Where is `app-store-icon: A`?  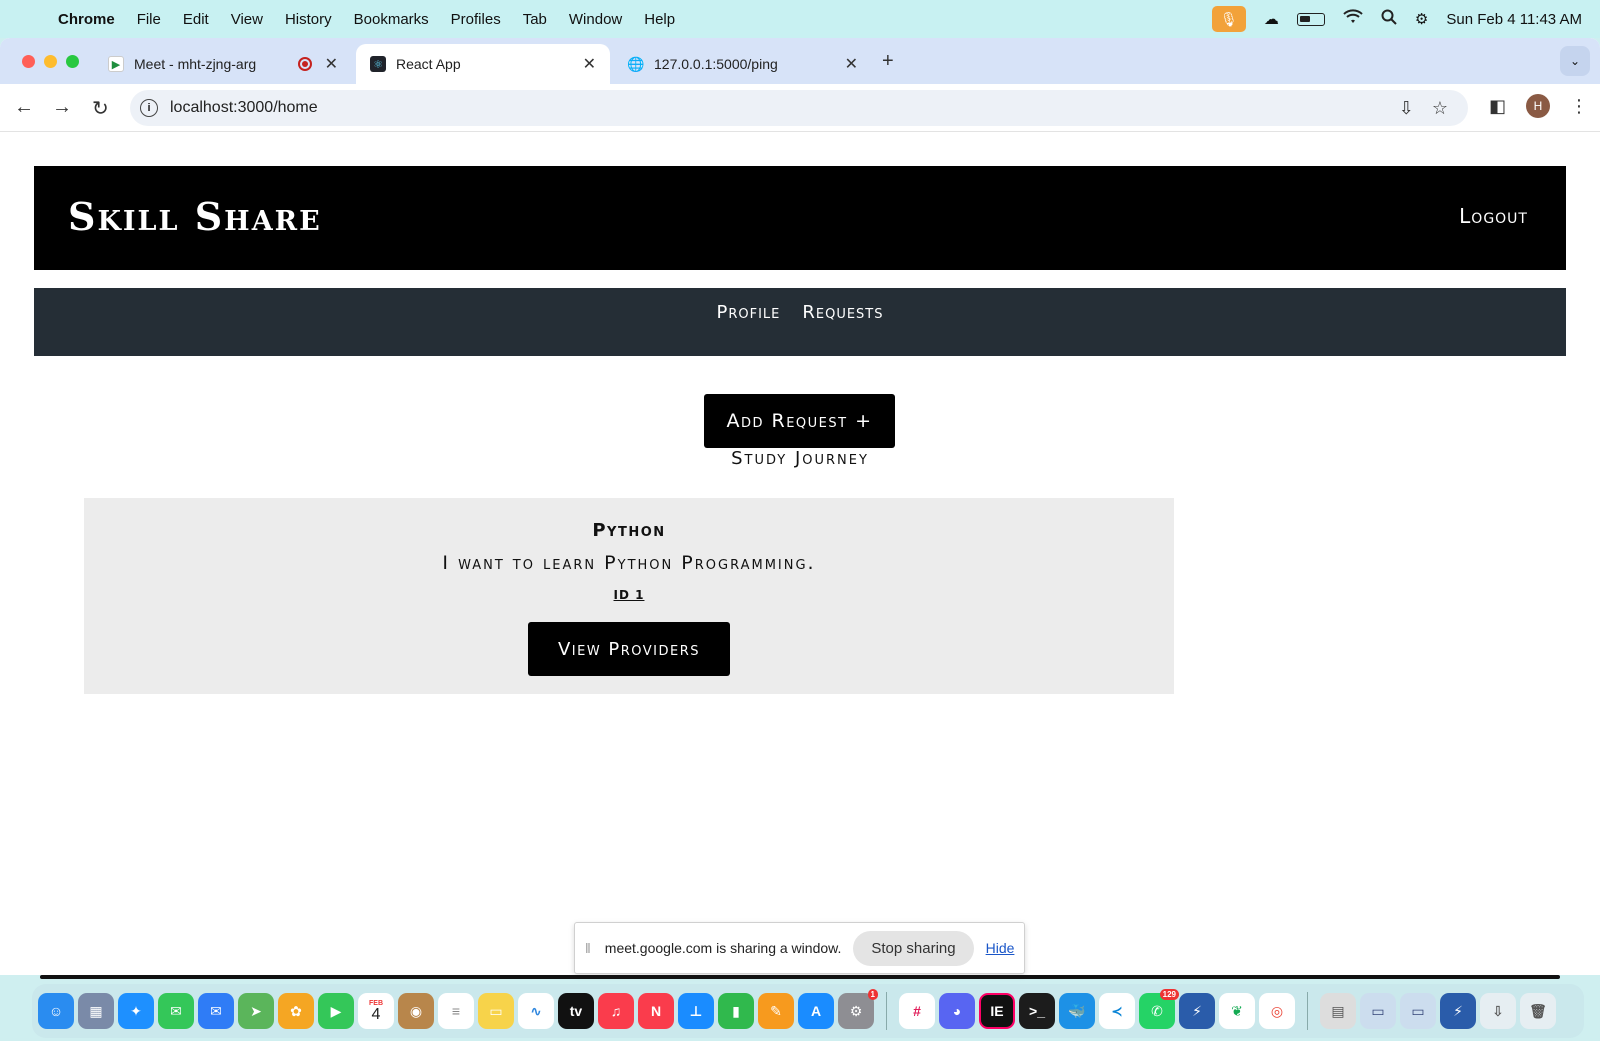 app-store-icon: A is located at coordinates (816, 1011).